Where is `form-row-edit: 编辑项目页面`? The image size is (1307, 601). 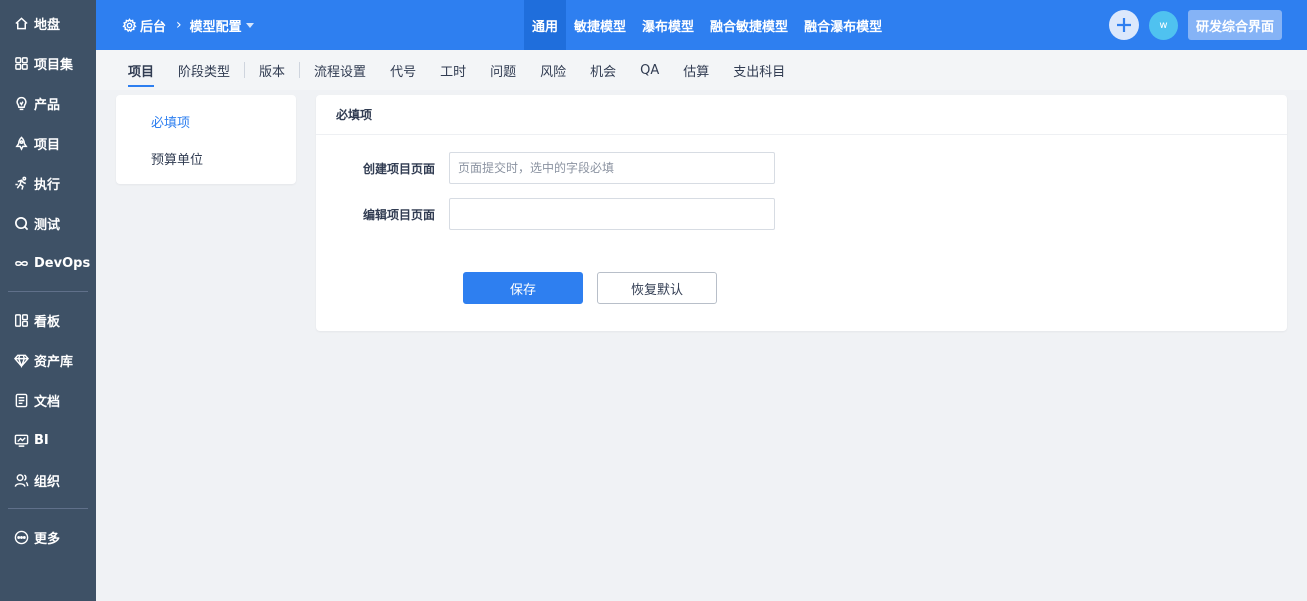
form-row-edit: 编辑项目页面 is located at coordinates (545, 214).